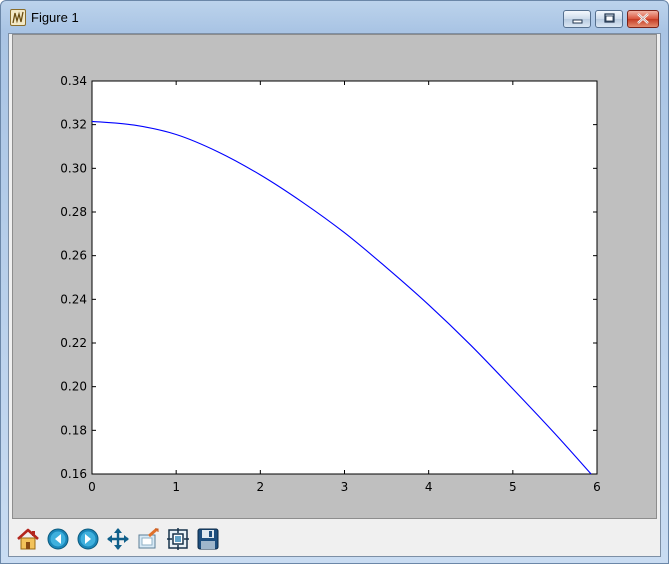 The height and width of the screenshot is (564, 669). I want to click on minimize-icon, so click(577, 21).